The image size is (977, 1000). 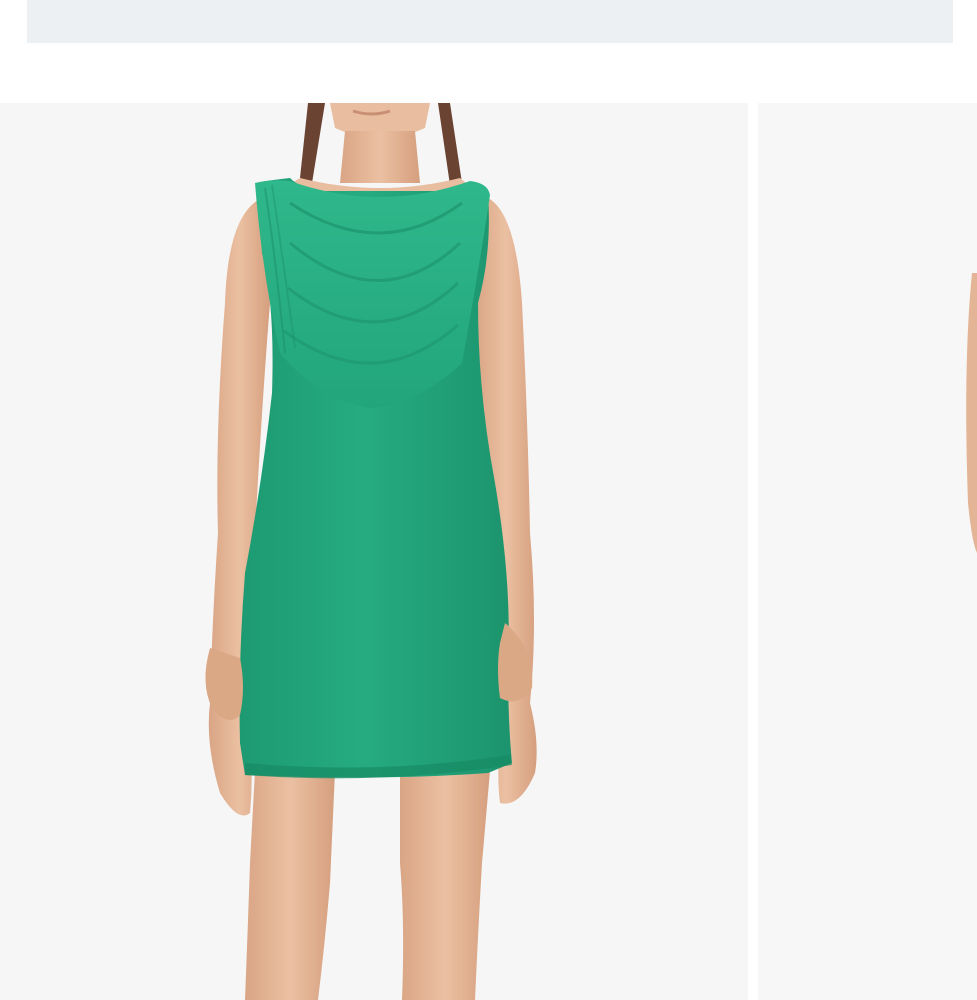 I want to click on dress-side-photo-icon, so click(x=971, y=413).